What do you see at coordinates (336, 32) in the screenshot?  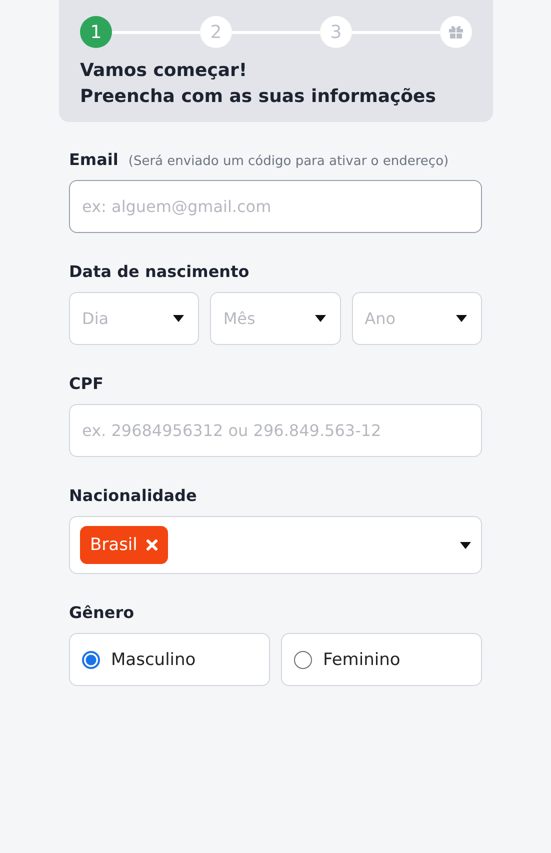 I see `step-indicator: 3` at bounding box center [336, 32].